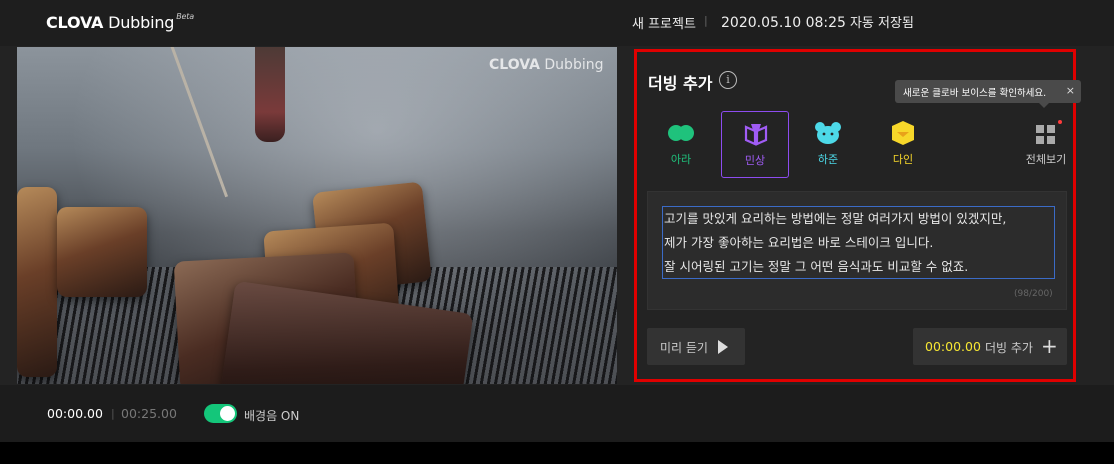 The image size is (1114, 464). What do you see at coordinates (664, 22) in the screenshot?
I see `project-name: 새 프로젝트` at bounding box center [664, 22].